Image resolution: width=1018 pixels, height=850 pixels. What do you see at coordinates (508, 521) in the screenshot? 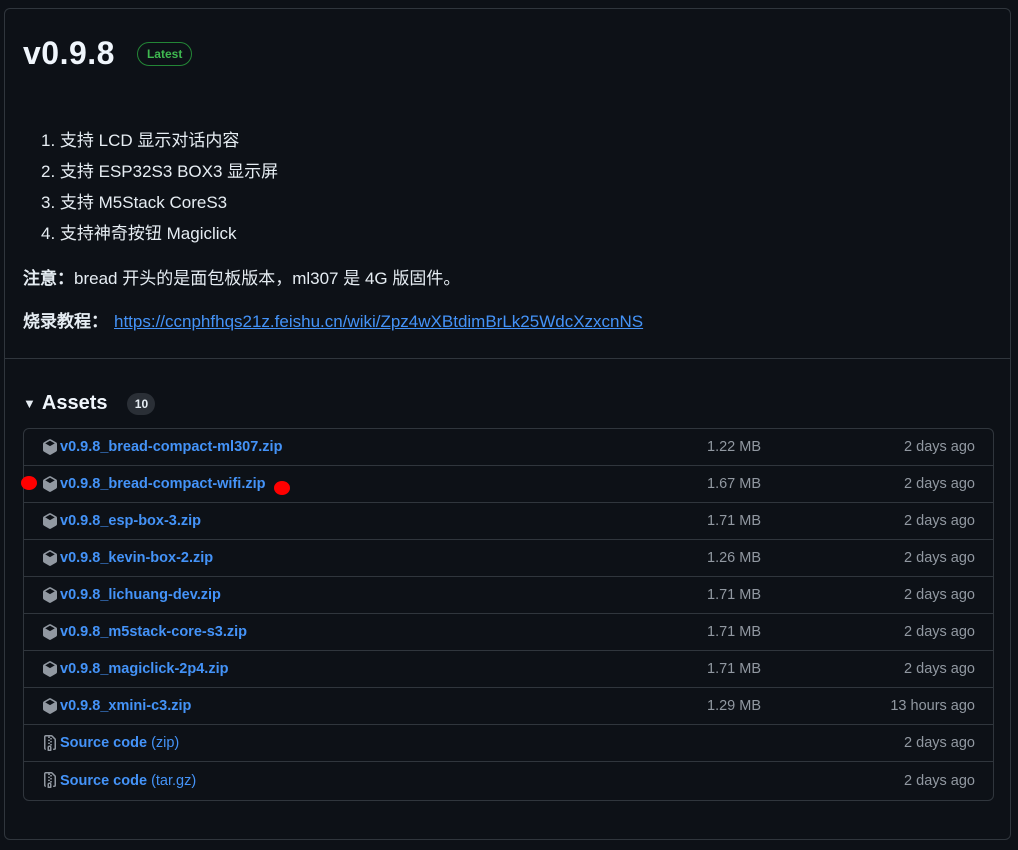
I see `asset-row: v0.9.8_esp-box-3.zip 1.71 MB 2 days ago` at bounding box center [508, 521].